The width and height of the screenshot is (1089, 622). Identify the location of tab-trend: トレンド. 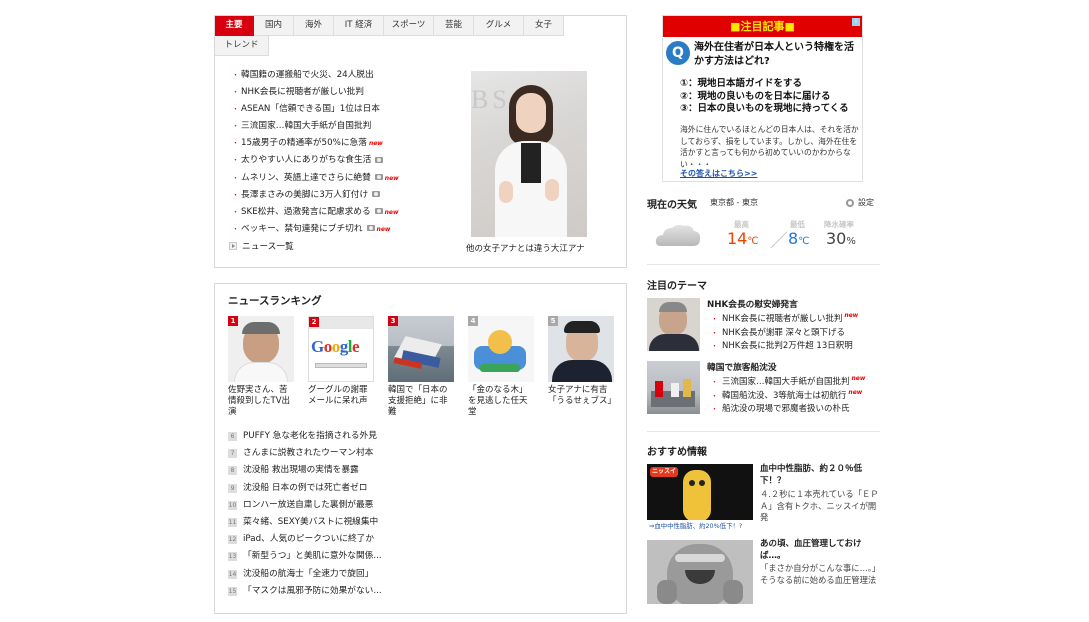
(242, 46).